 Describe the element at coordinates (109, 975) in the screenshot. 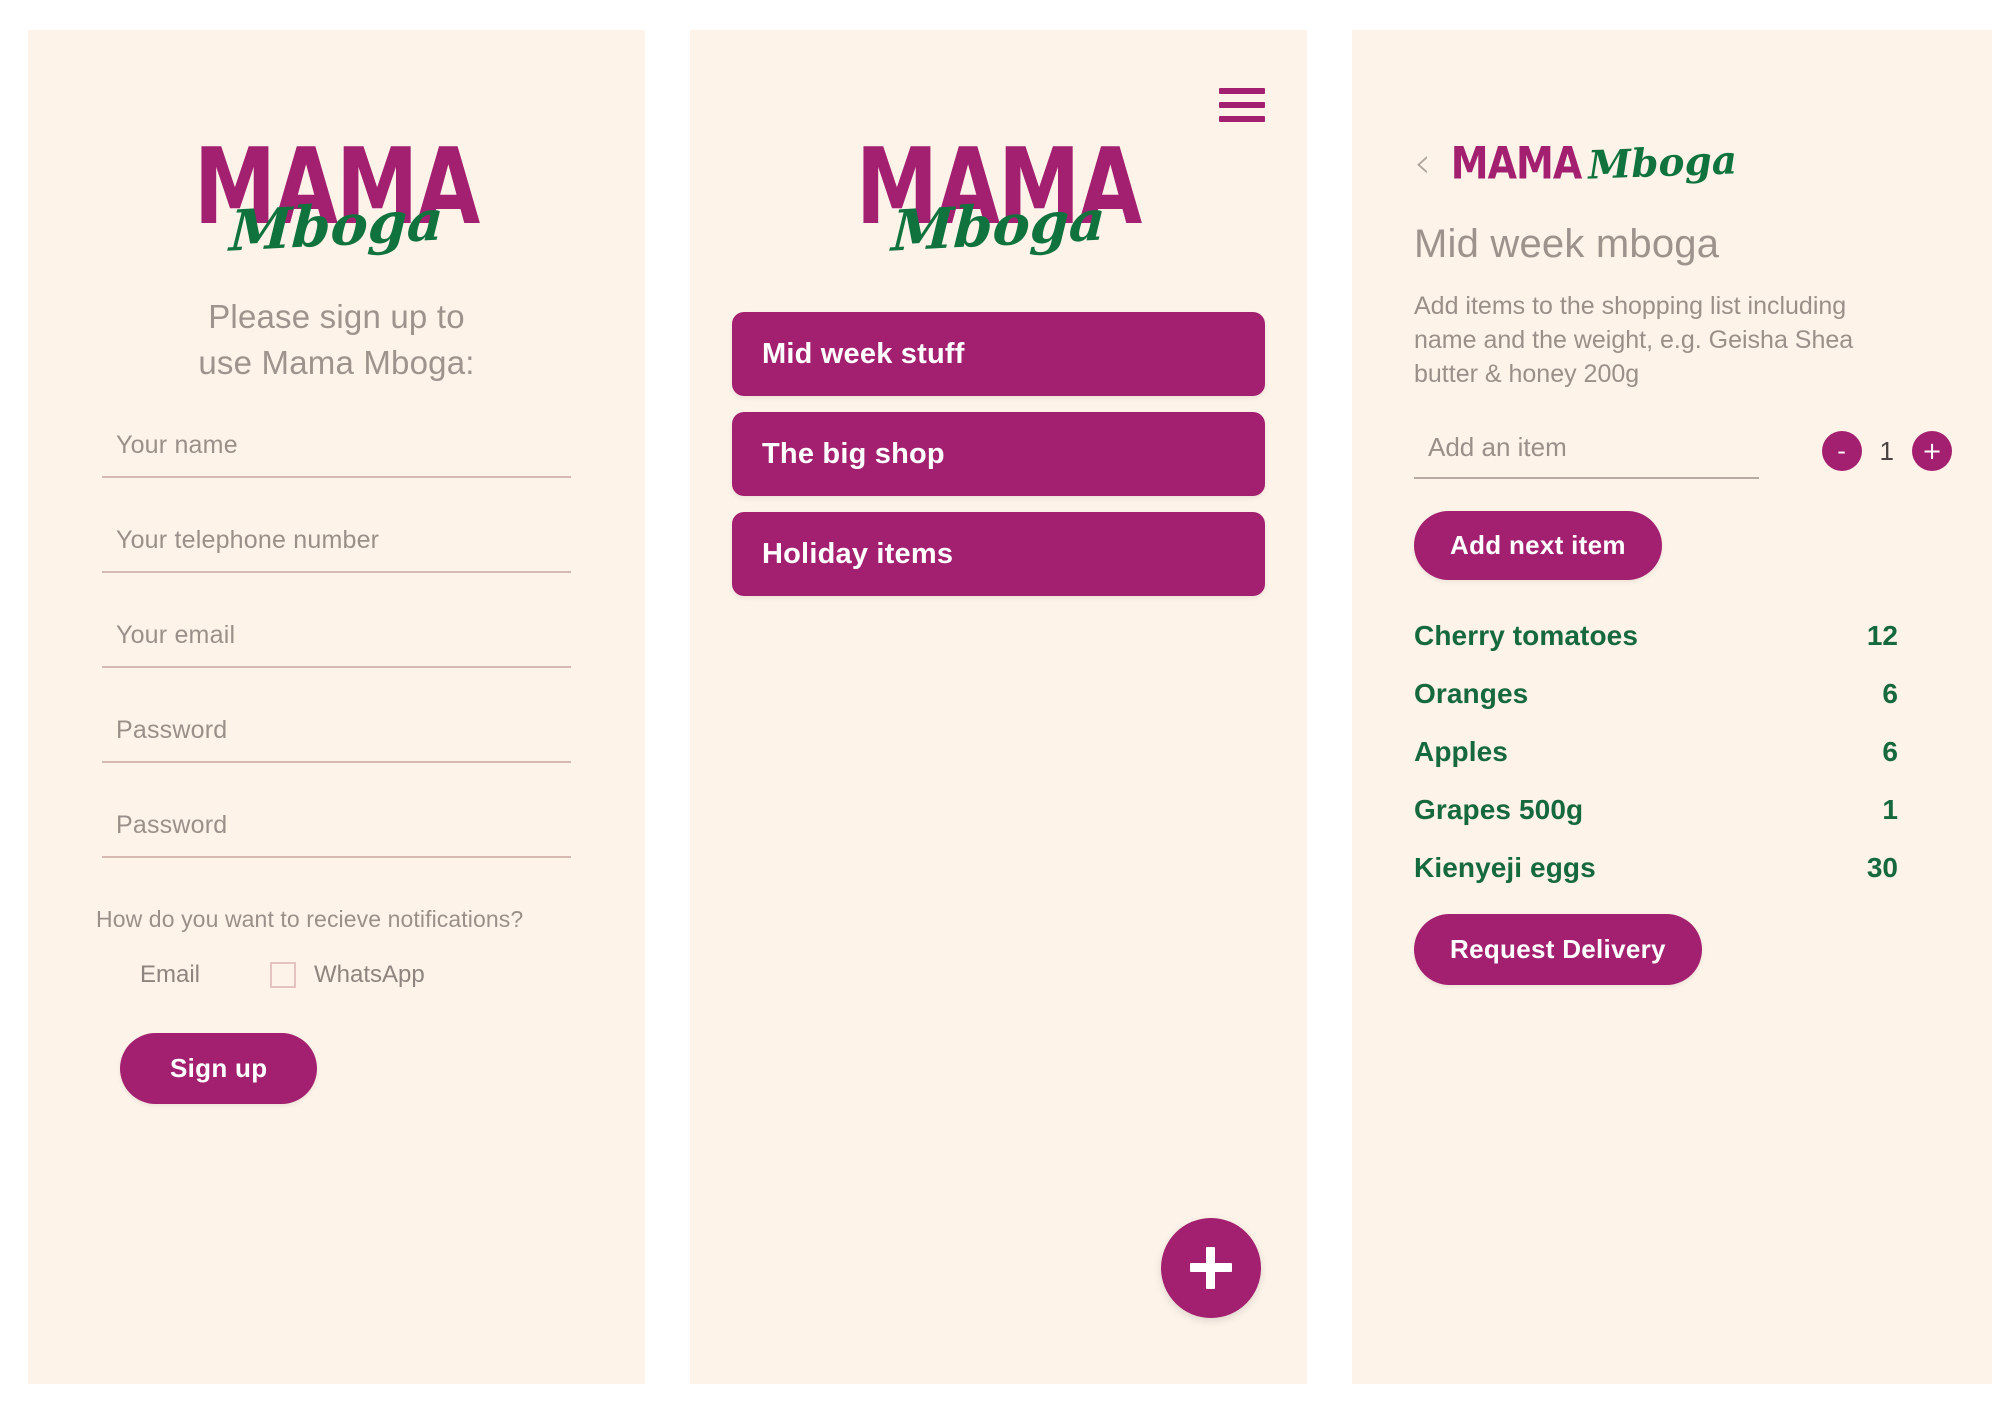

I see `checkbox-email-icon` at that location.